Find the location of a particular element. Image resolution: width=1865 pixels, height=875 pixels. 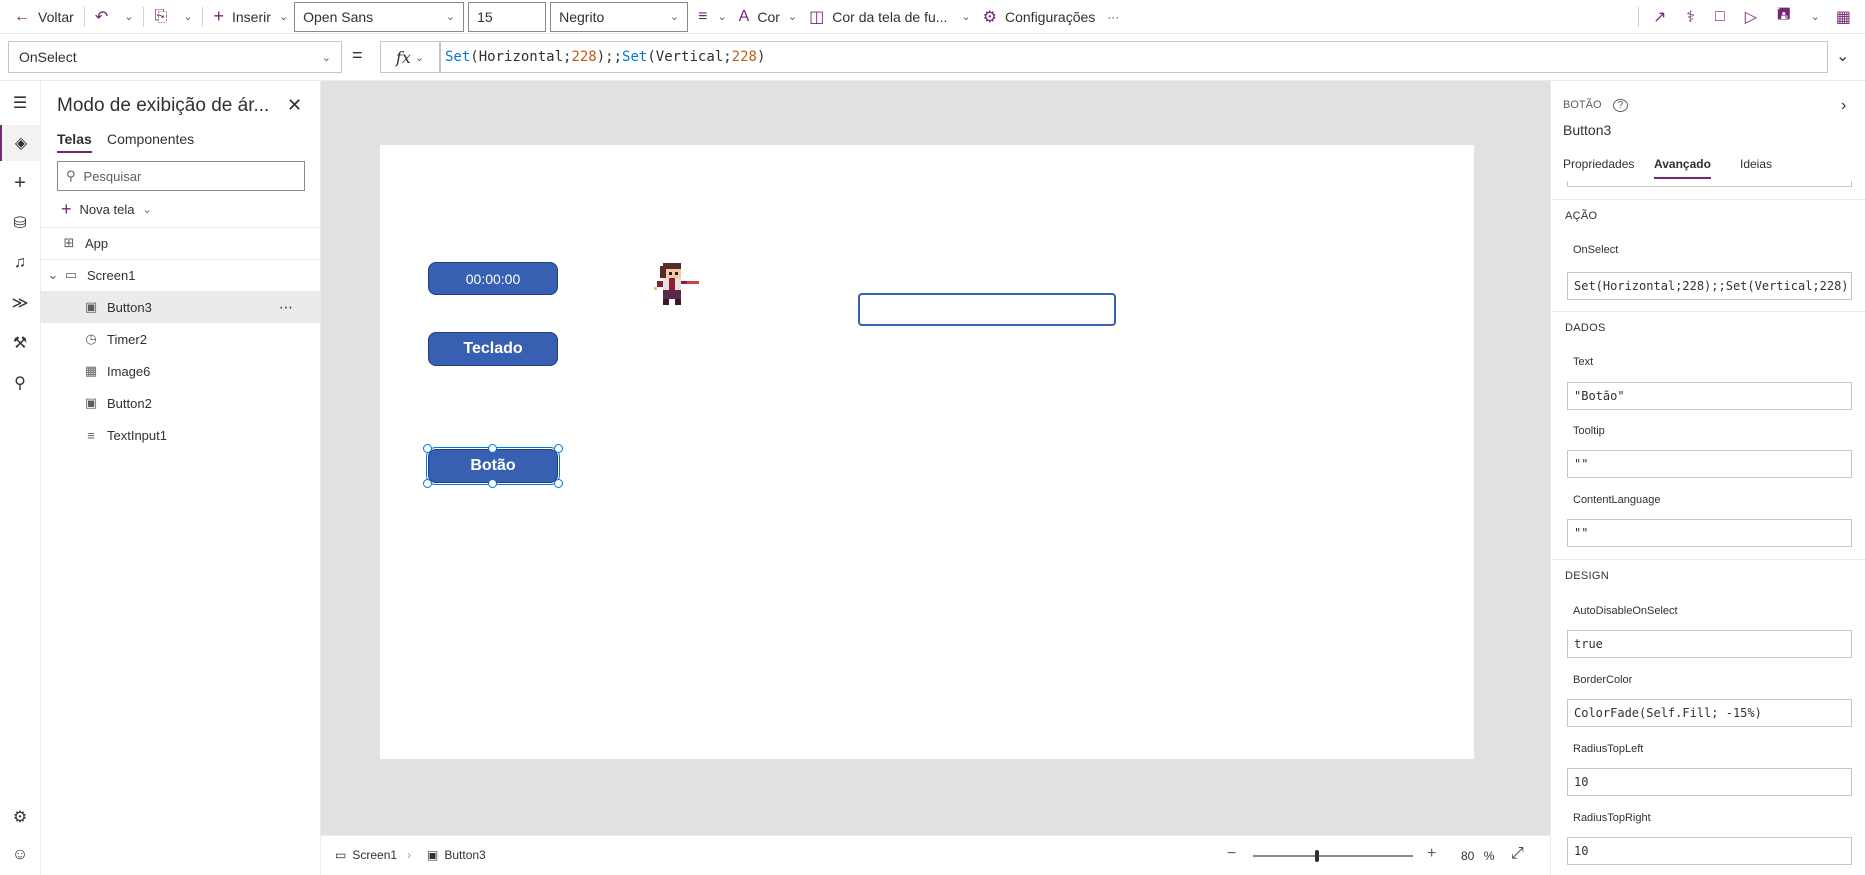

share-button: ↗ is located at coordinates (1659, 17).